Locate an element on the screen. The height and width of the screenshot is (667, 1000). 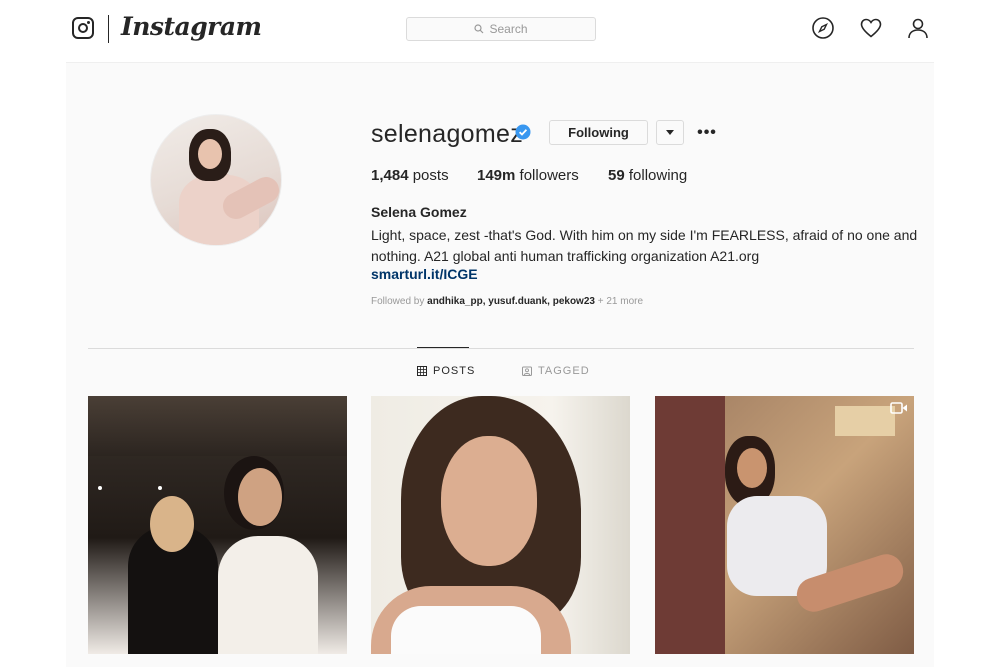
suggested-dropdown-button is located at coordinates (670, 132).